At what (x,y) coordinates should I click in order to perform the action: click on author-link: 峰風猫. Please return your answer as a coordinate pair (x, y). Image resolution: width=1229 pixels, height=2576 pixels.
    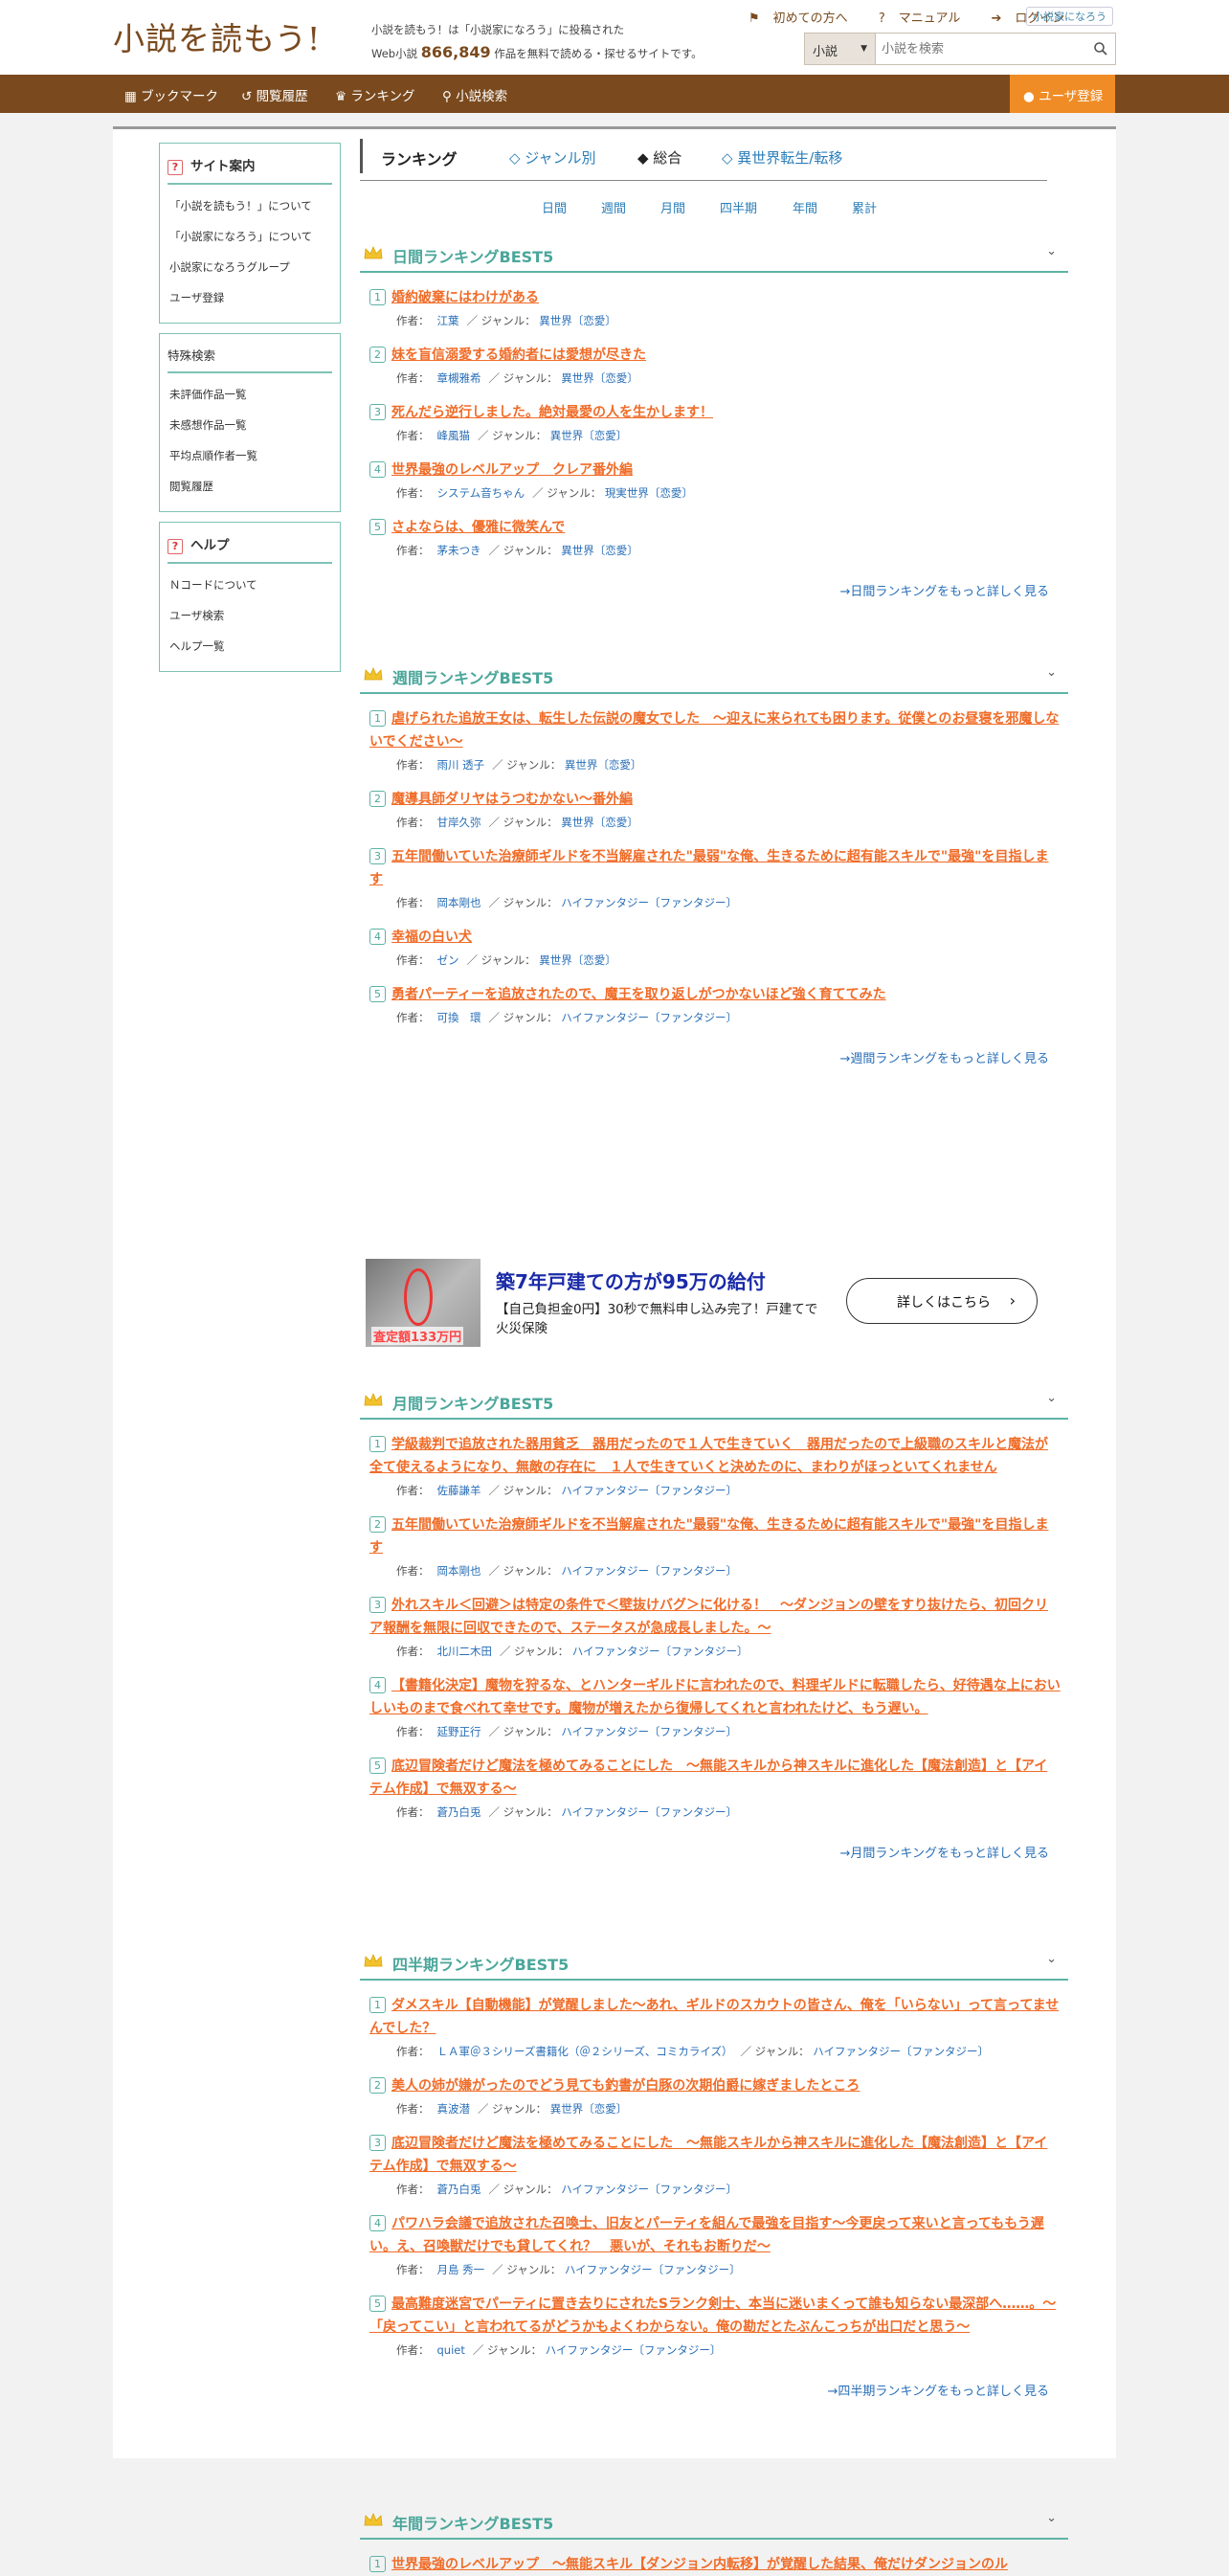
    Looking at the image, I should click on (454, 436).